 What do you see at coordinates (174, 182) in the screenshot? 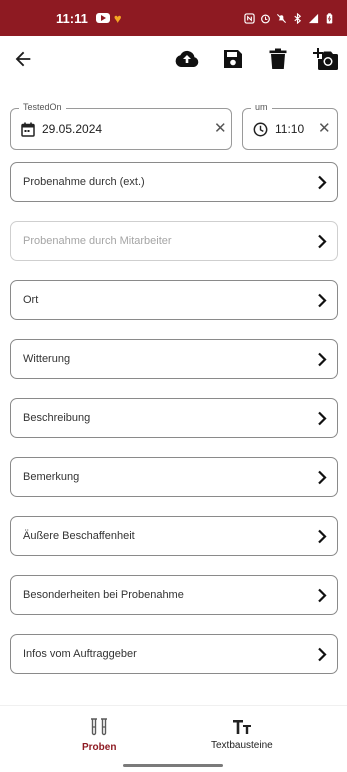
I see `list-item: Probenahme durch (ext.)` at bounding box center [174, 182].